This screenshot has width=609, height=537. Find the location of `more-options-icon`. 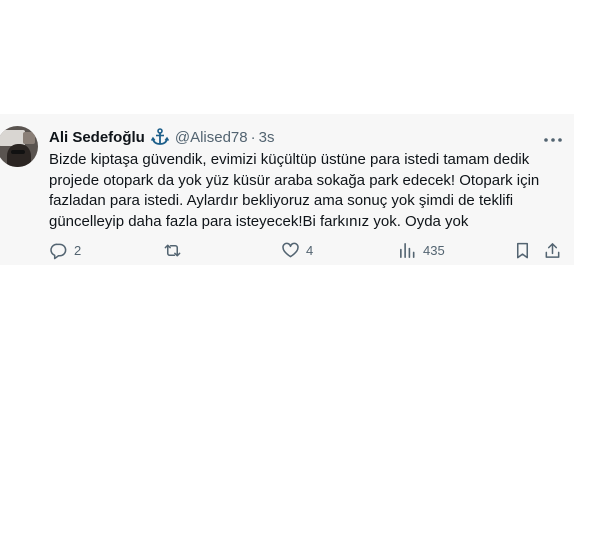

more-options-icon is located at coordinates (553, 137).